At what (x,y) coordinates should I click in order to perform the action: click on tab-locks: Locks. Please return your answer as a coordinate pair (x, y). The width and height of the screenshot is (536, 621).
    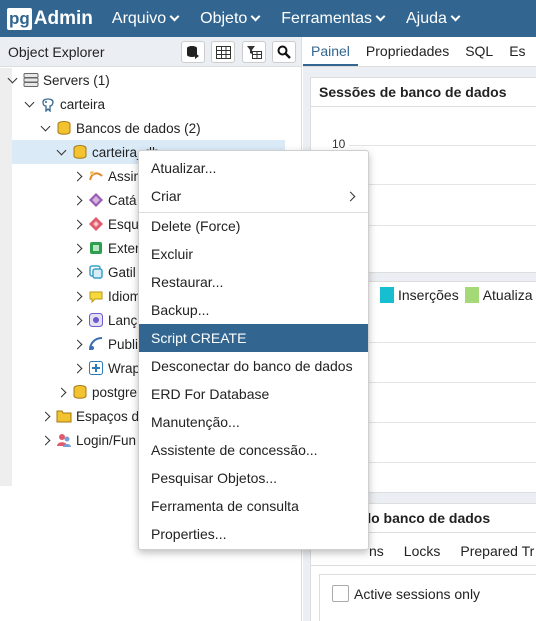
    Looking at the image, I should click on (422, 551).